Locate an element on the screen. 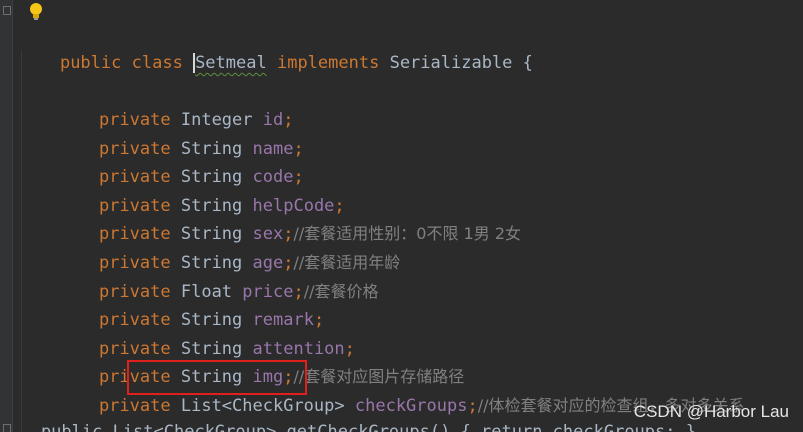 The height and width of the screenshot is (432, 803). keyword: class is located at coordinates (157, 63).